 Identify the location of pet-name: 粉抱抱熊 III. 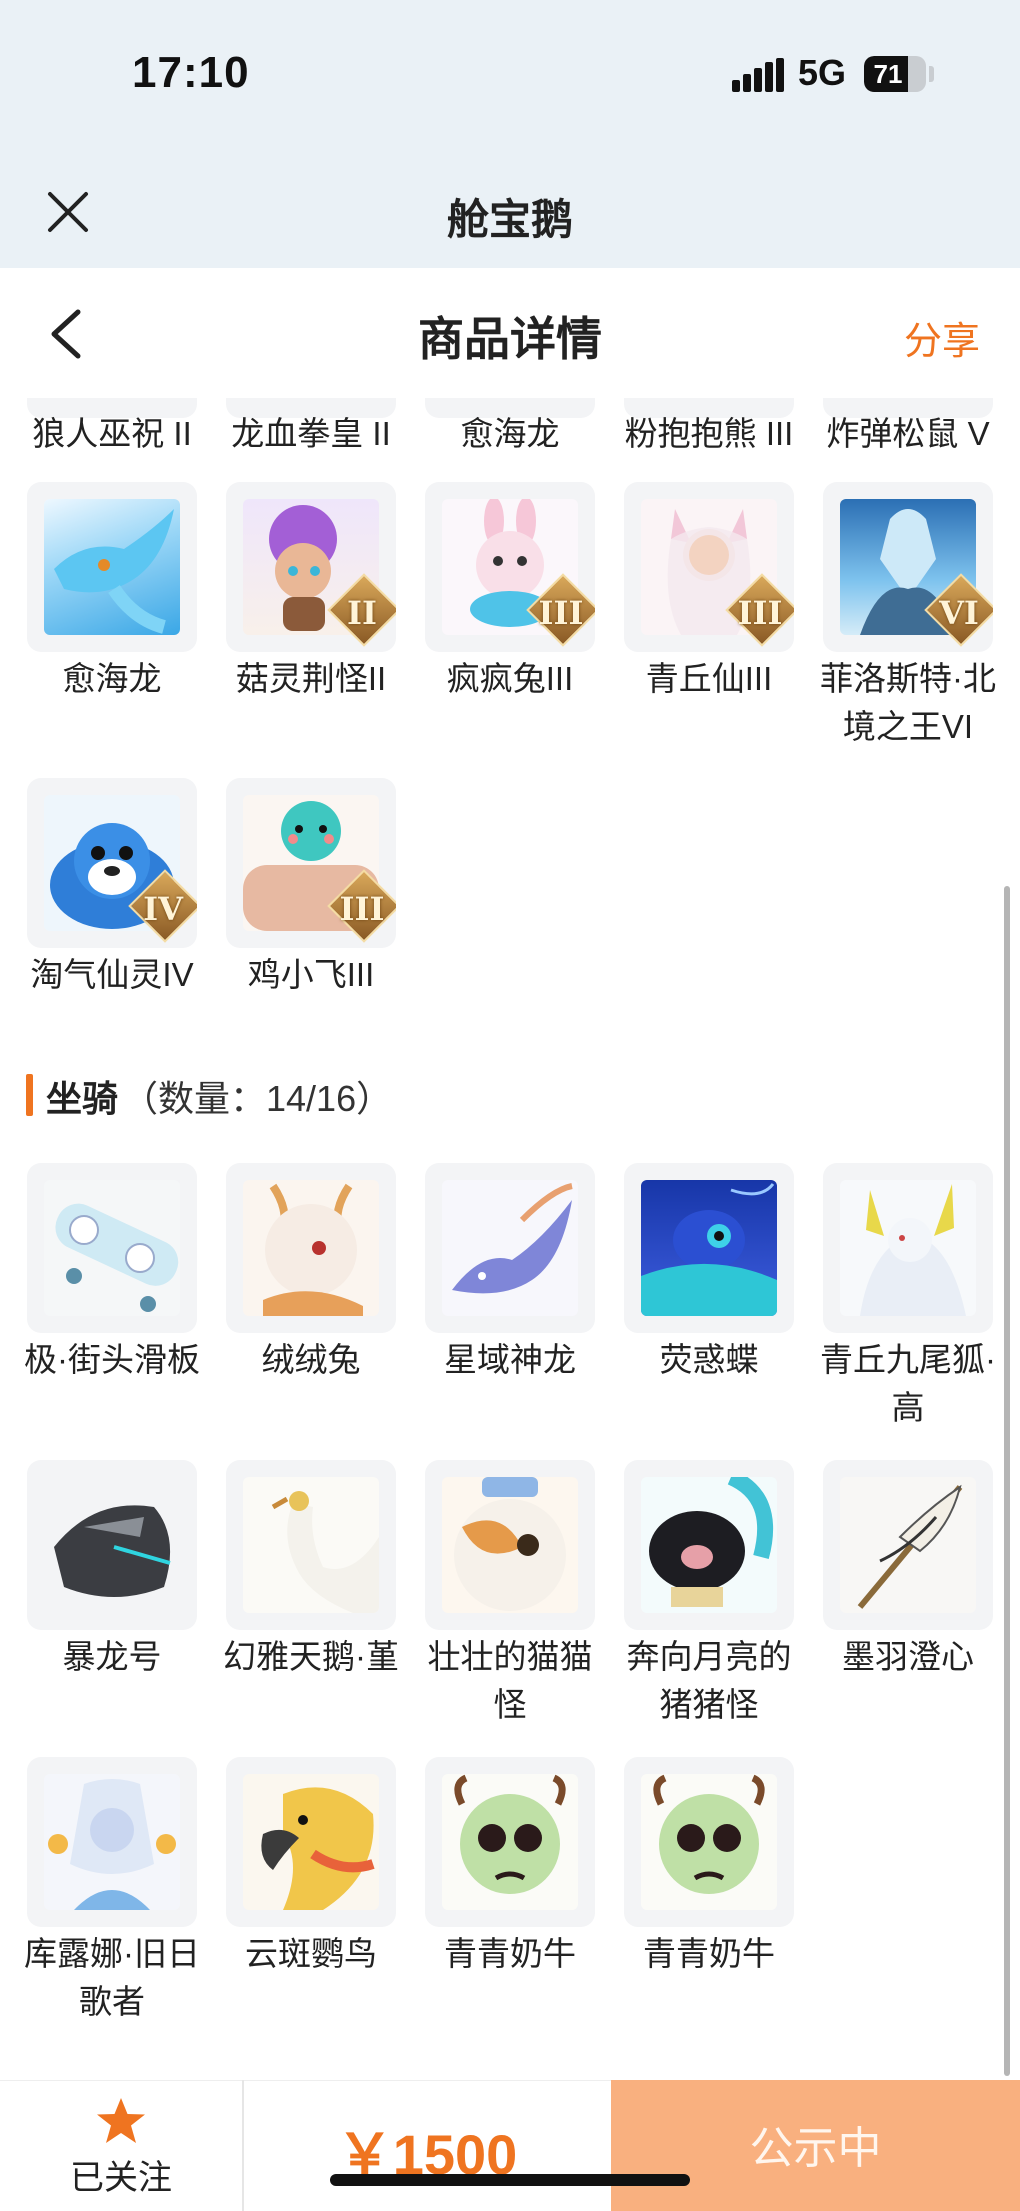
(709, 433).